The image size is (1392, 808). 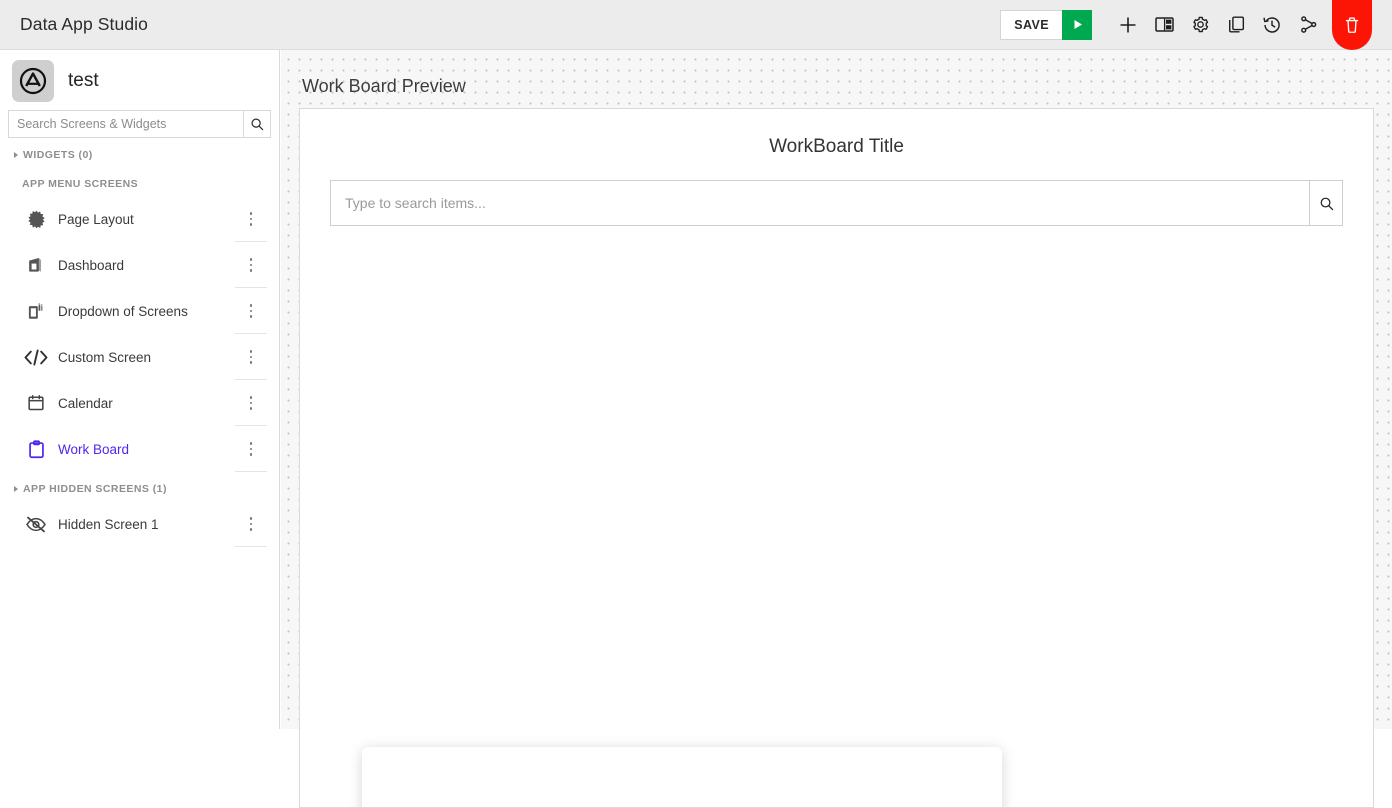 What do you see at coordinates (139, 265) in the screenshot?
I see `sidebar-item-dashboard: Dashboard` at bounding box center [139, 265].